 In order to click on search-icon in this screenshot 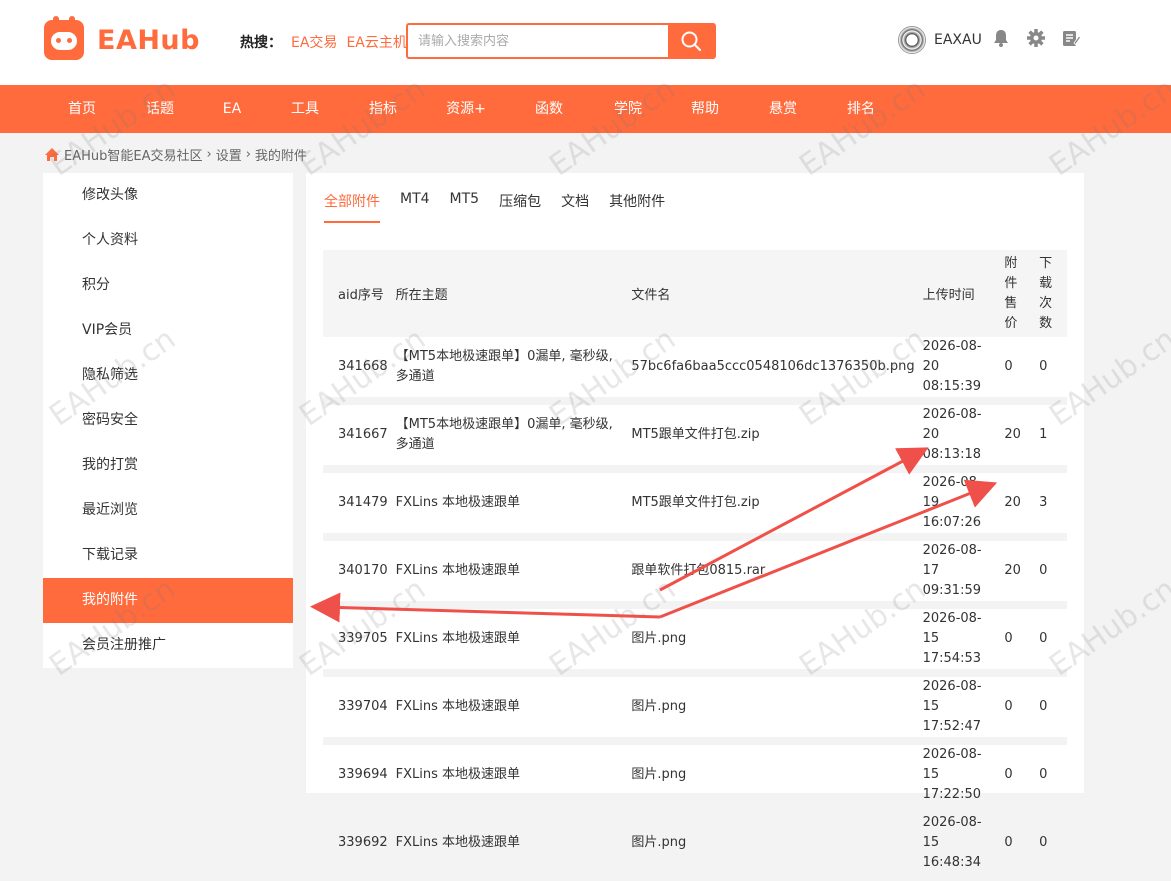, I will do `click(691, 41)`.